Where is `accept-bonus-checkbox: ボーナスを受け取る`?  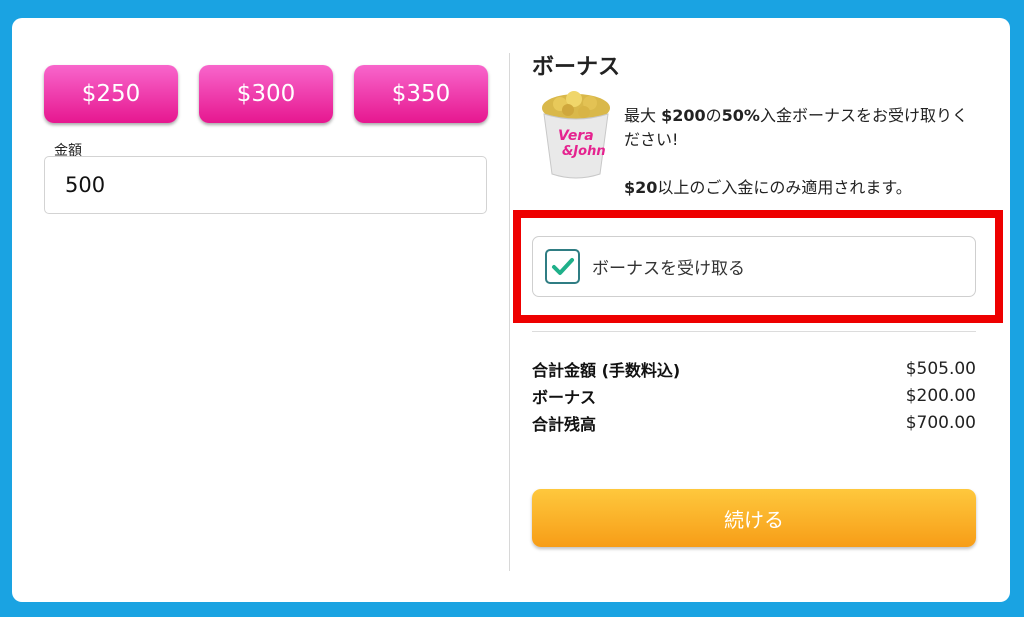
accept-bonus-checkbox: ボーナスを受け取る is located at coordinates (754, 266).